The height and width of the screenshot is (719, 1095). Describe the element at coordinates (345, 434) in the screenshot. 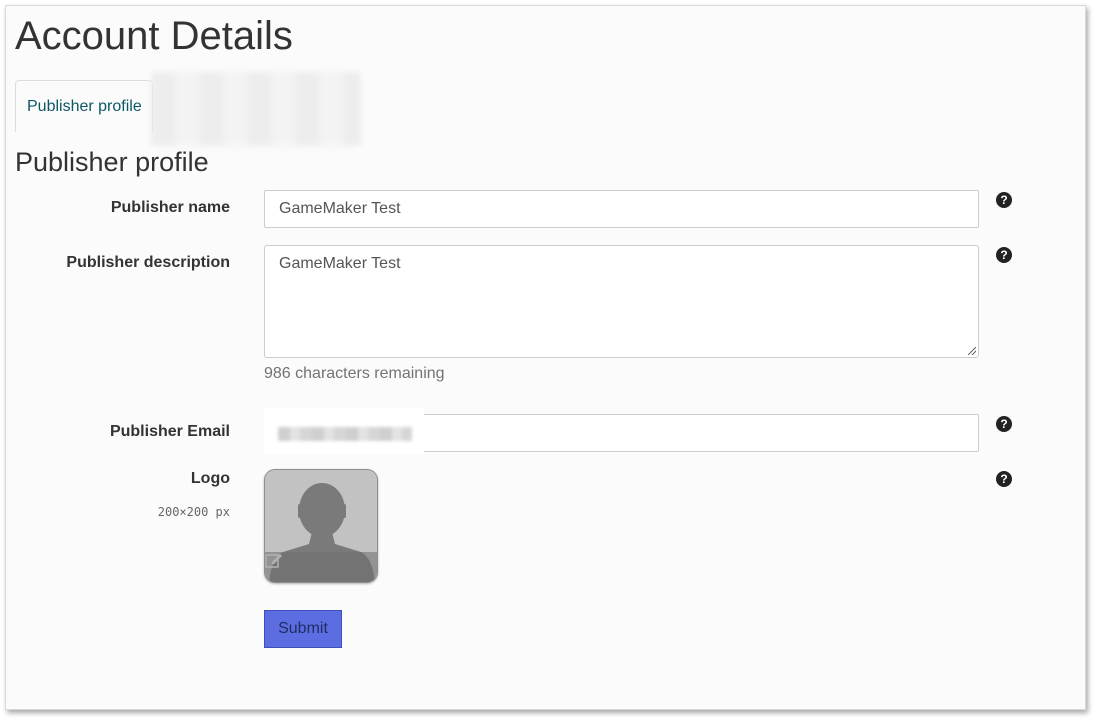

I see `redacted-email-text` at that location.